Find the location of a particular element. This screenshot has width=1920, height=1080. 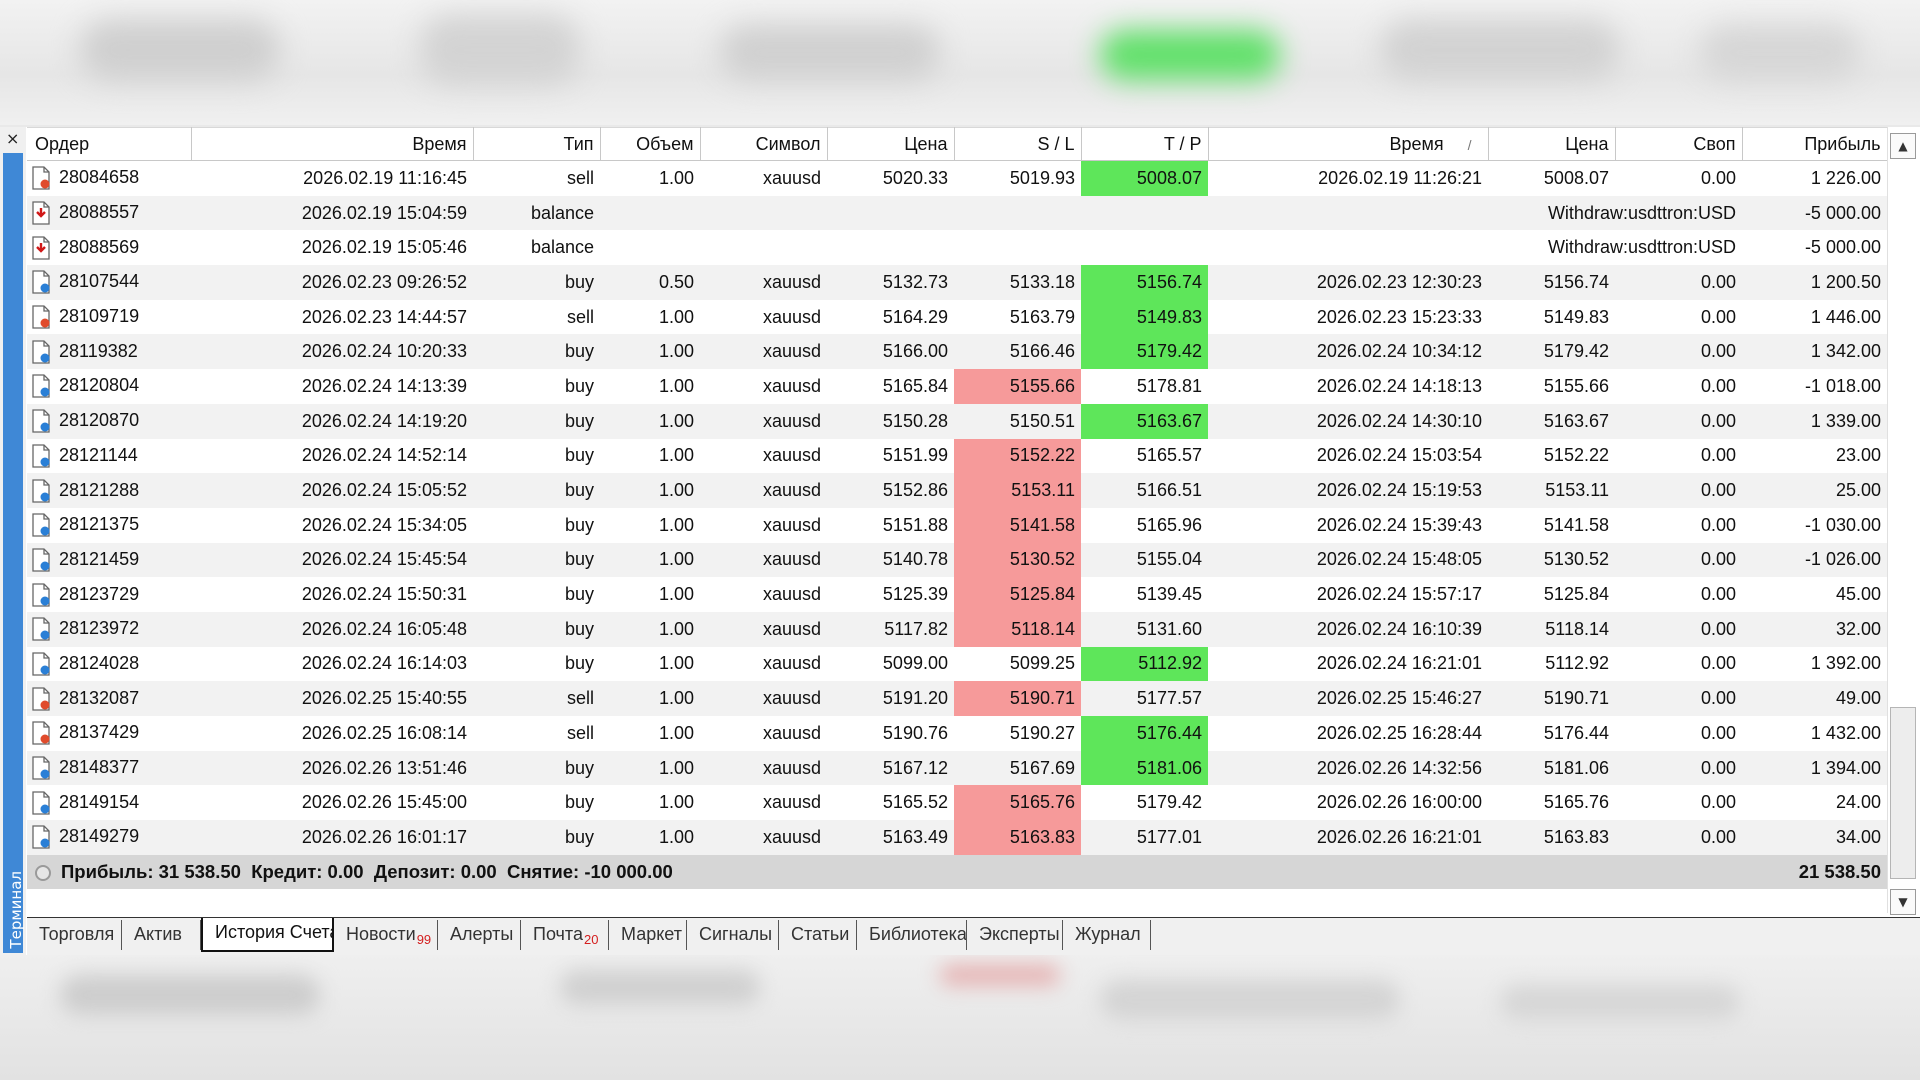

open-time-cell: 2026.02.24 15:05:52 is located at coordinates (332, 490).